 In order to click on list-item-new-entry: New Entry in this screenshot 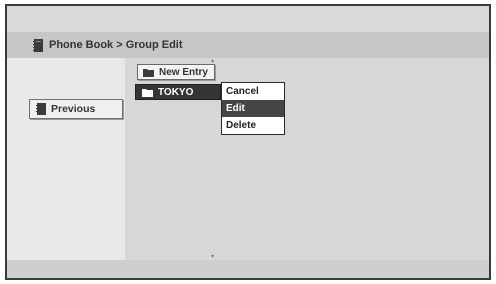, I will do `click(176, 72)`.